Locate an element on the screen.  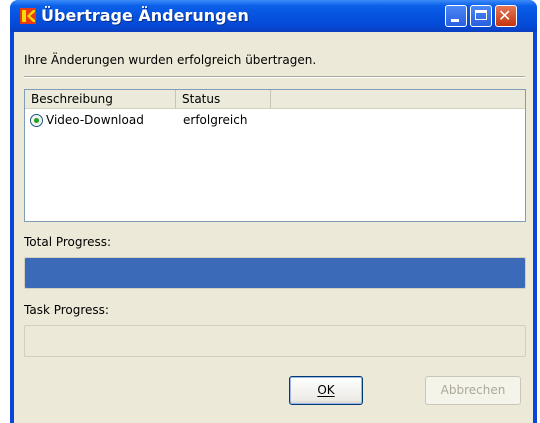
radio-icon is located at coordinates (36, 120).